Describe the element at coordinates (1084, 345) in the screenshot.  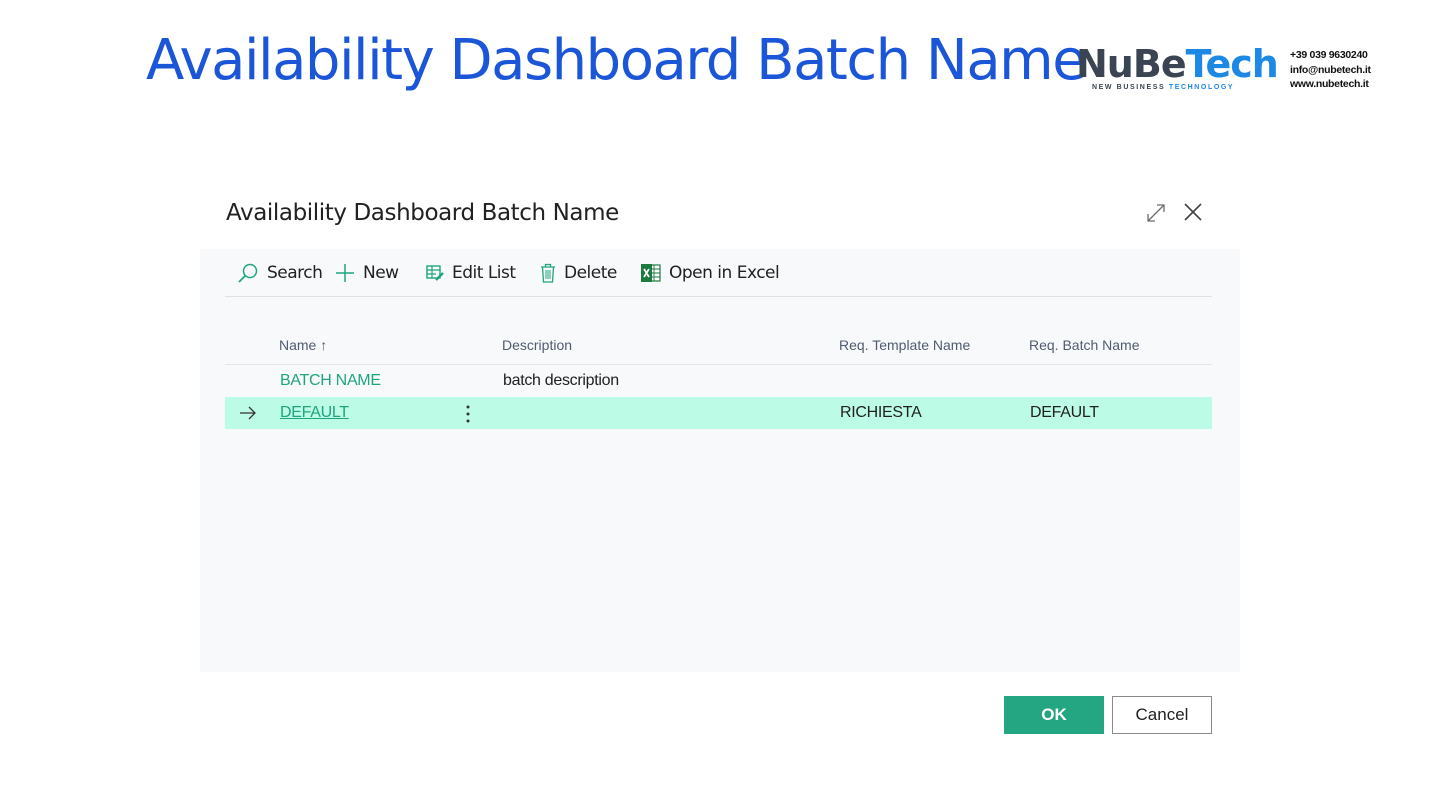
I see `column-header-req-batch: Req. Batch Name` at that location.